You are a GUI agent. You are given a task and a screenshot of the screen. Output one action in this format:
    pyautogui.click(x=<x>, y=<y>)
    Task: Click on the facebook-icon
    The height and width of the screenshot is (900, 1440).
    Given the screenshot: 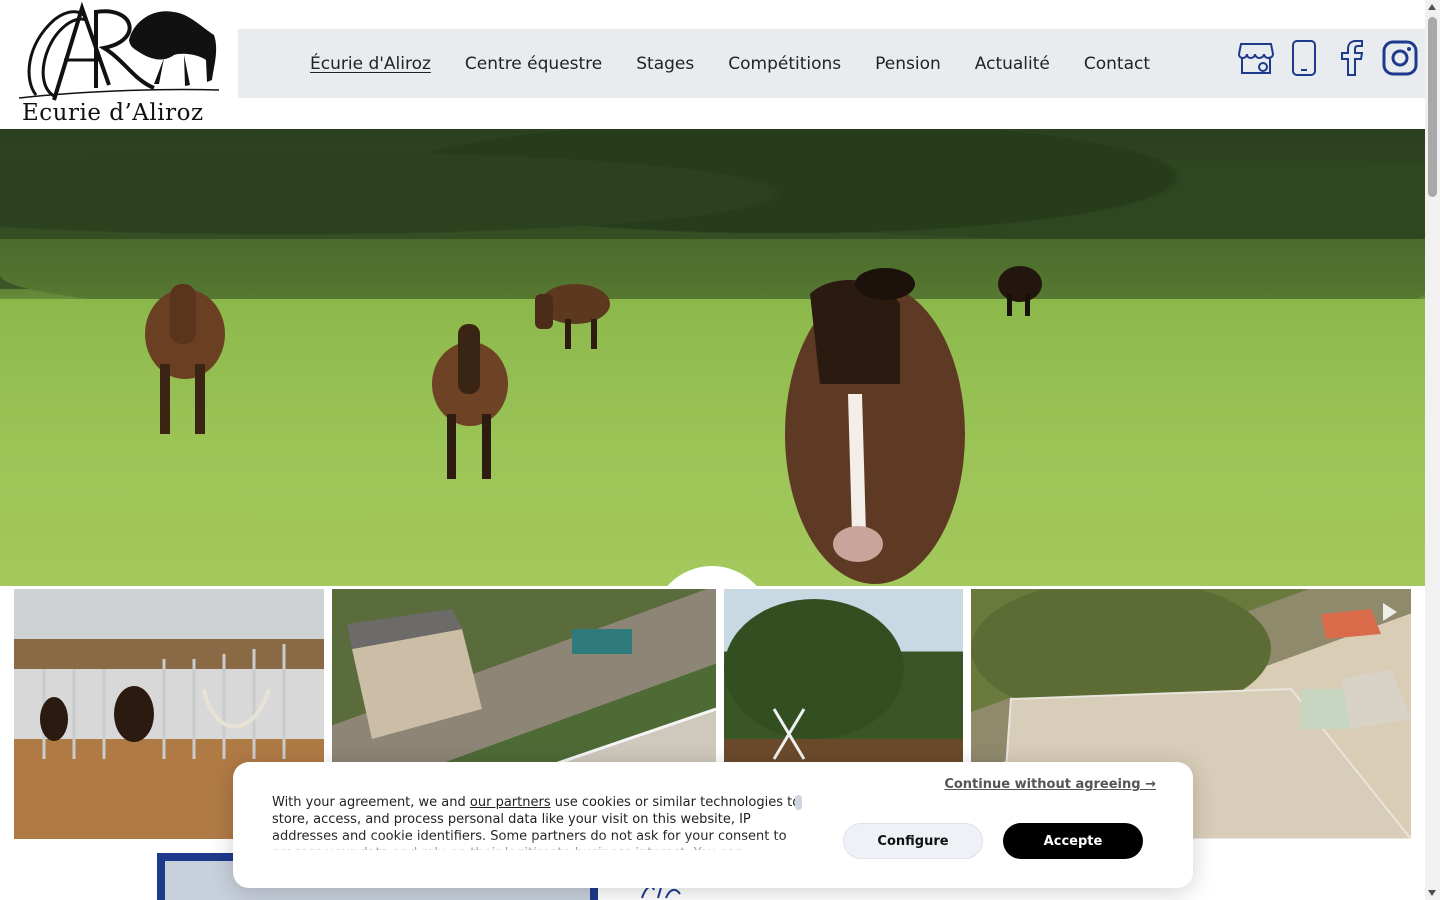 What is the action you would take?
    pyautogui.click(x=1352, y=58)
    